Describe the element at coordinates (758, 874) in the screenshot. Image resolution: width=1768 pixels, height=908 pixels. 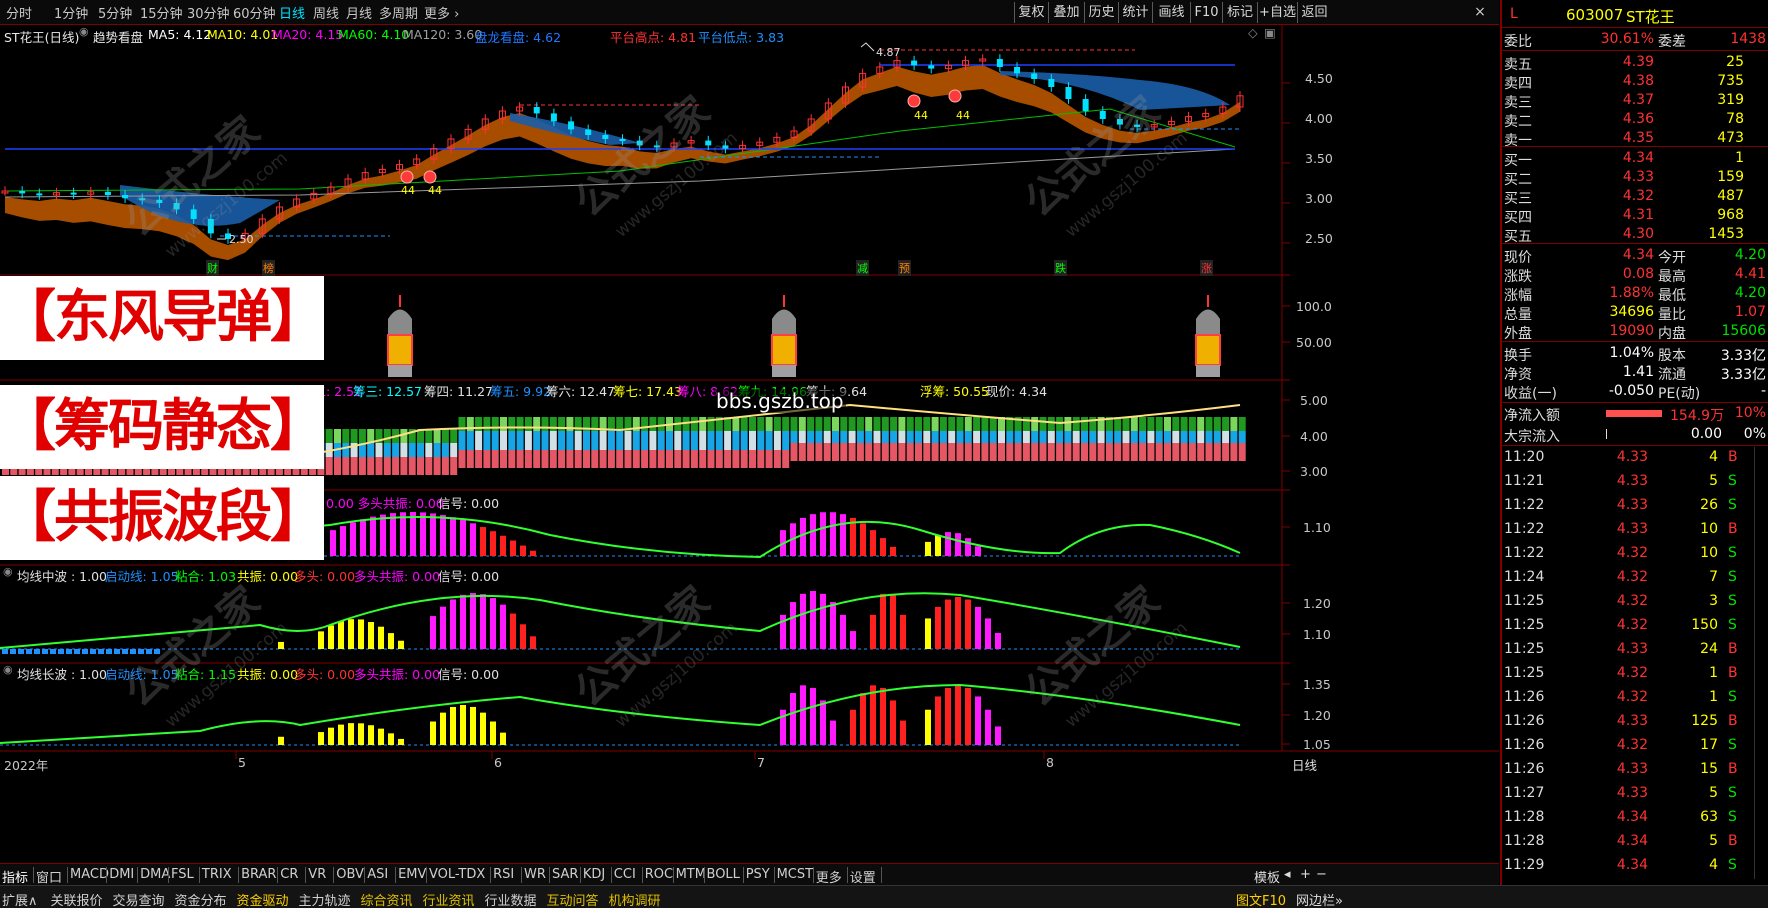
I see `indicator-tab: PSY` at that location.